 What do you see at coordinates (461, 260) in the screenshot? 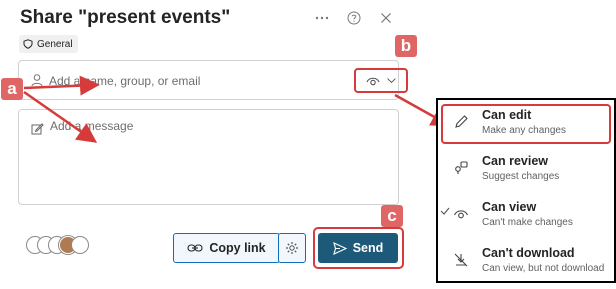
I see `no-download-icon` at bounding box center [461, 260].